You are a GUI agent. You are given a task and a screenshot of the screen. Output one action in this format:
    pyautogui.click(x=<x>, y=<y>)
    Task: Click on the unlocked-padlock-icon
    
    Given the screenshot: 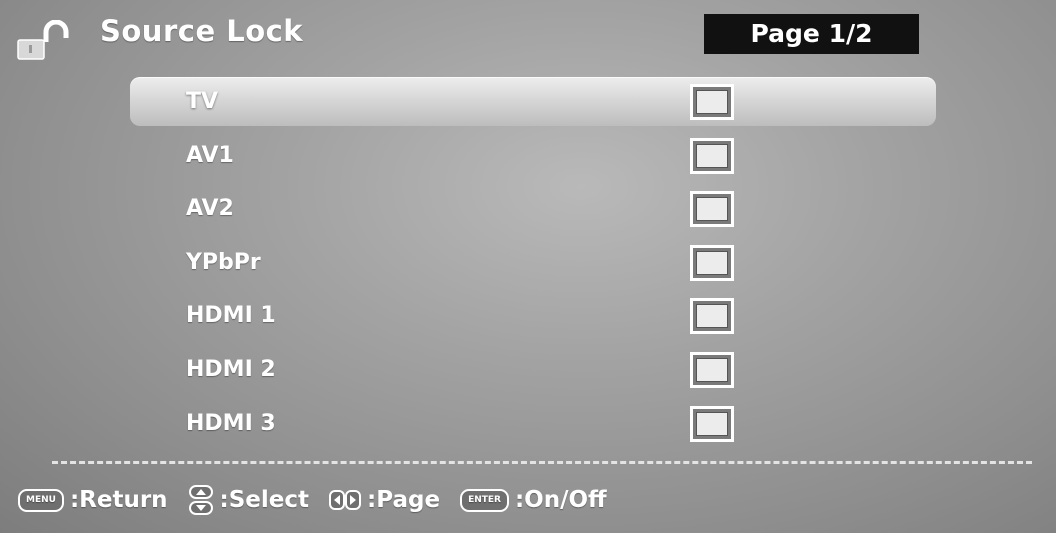 What is the action you would take?
    pyautogui.click(x=43, y=40)
    